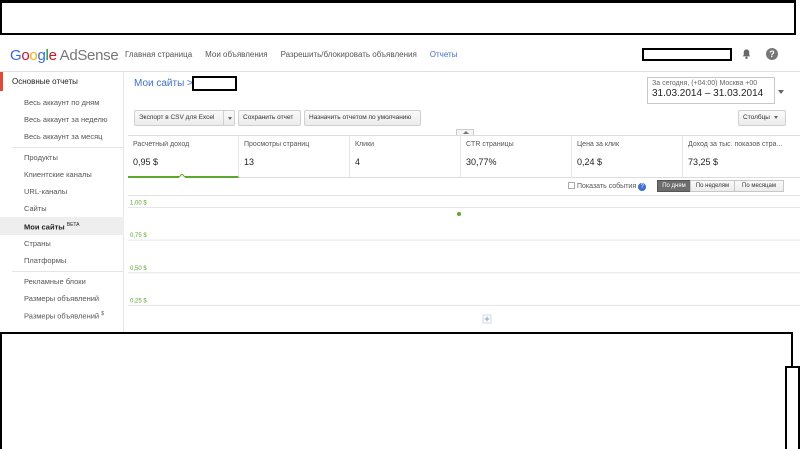 Image resolution: width=800 pixels, height=449 pixels. I want to click on beta-badge: BETA, so click(73, 225).